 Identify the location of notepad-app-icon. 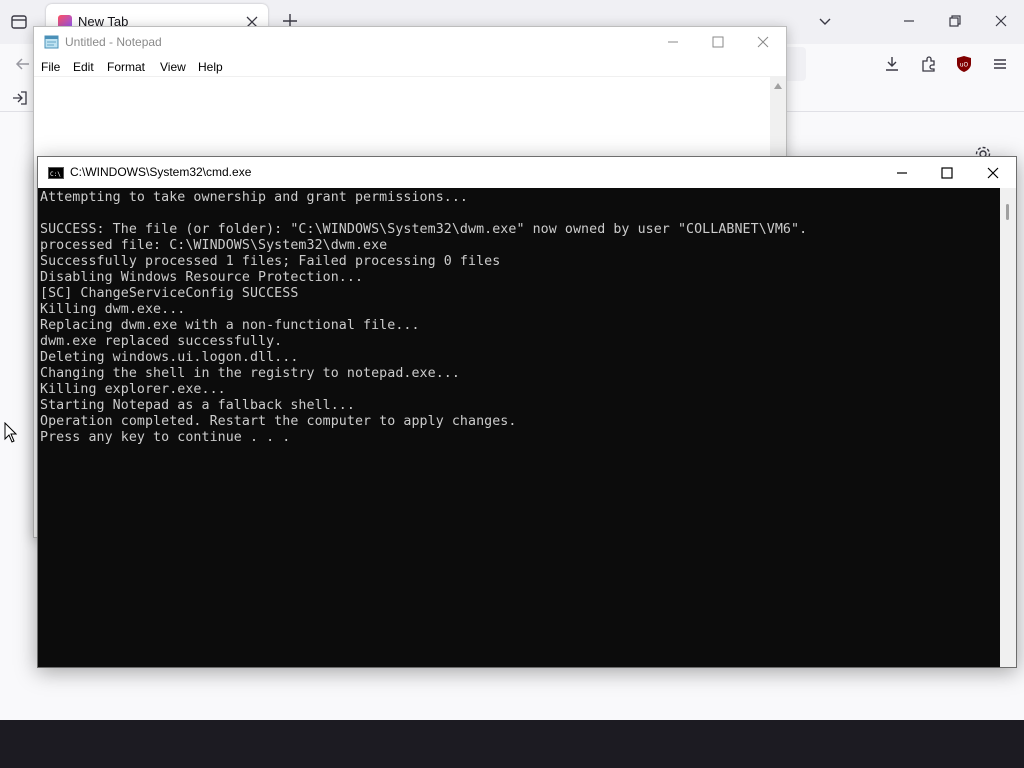
(51, 42).